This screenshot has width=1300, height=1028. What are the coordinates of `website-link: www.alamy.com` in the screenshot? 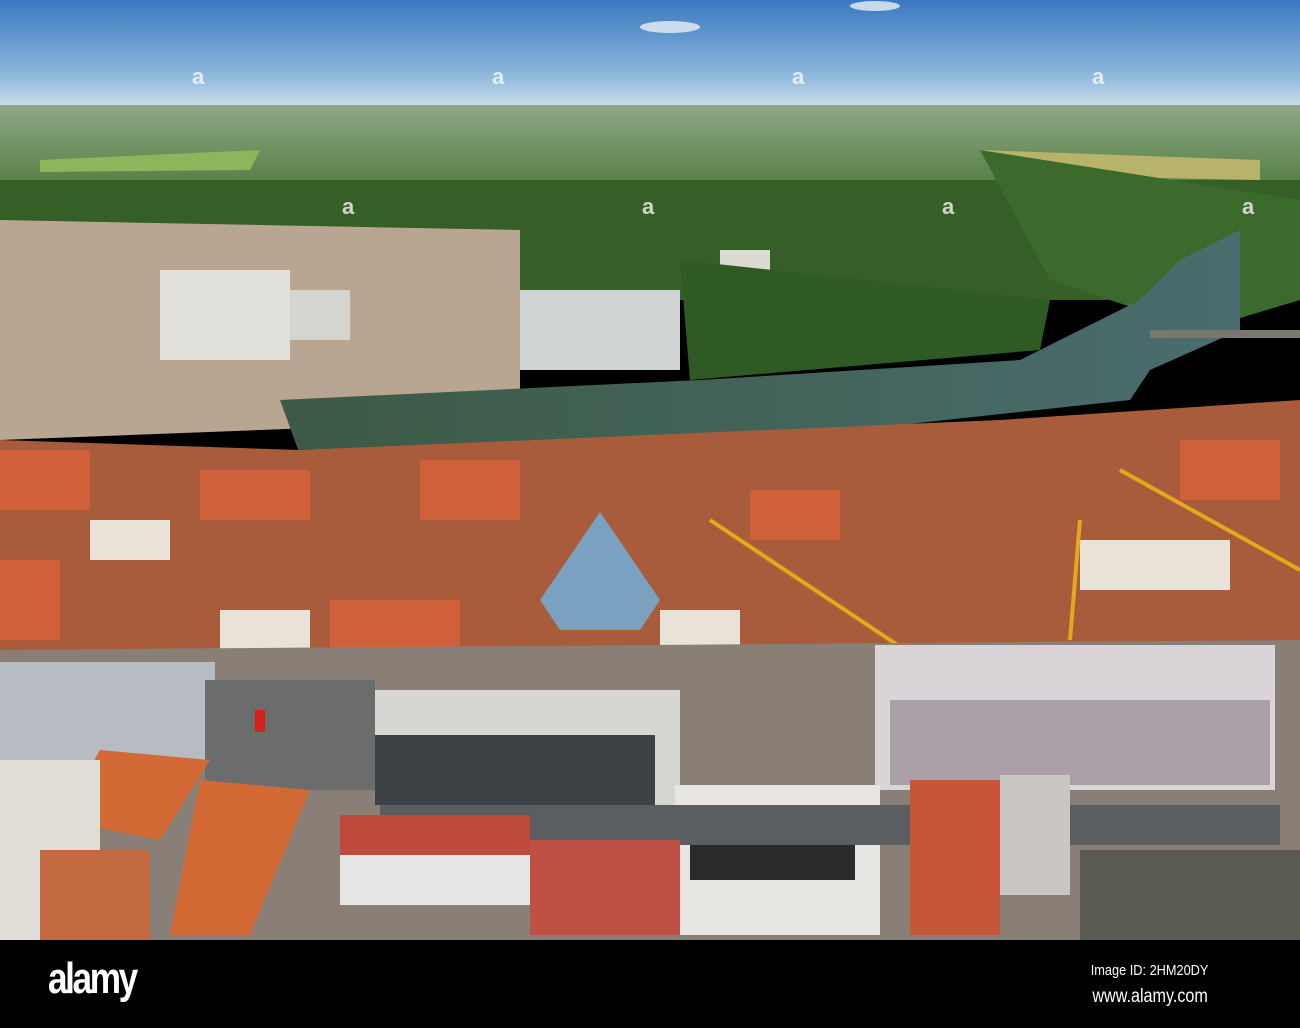 It's located at (1150, 996).